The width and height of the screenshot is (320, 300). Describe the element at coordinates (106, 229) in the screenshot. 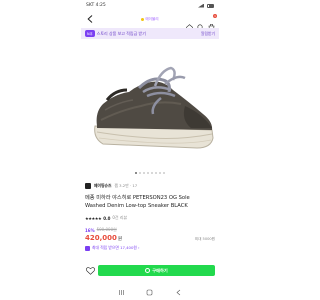

I see `original-price: 500,000원` at that location.